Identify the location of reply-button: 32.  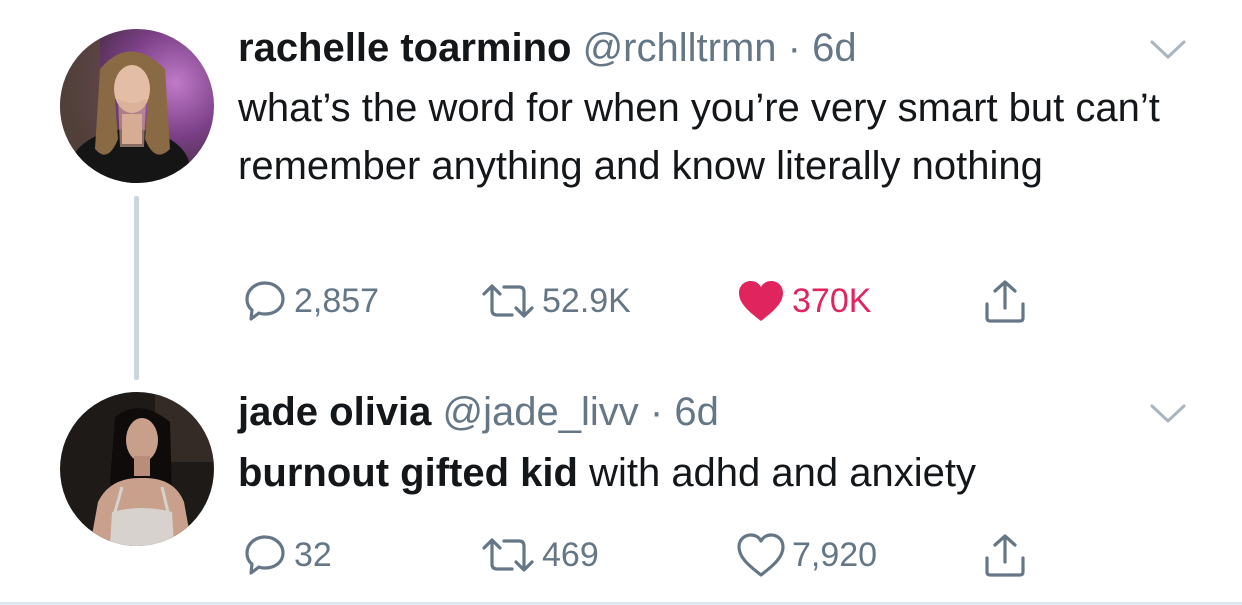
(287, 555).